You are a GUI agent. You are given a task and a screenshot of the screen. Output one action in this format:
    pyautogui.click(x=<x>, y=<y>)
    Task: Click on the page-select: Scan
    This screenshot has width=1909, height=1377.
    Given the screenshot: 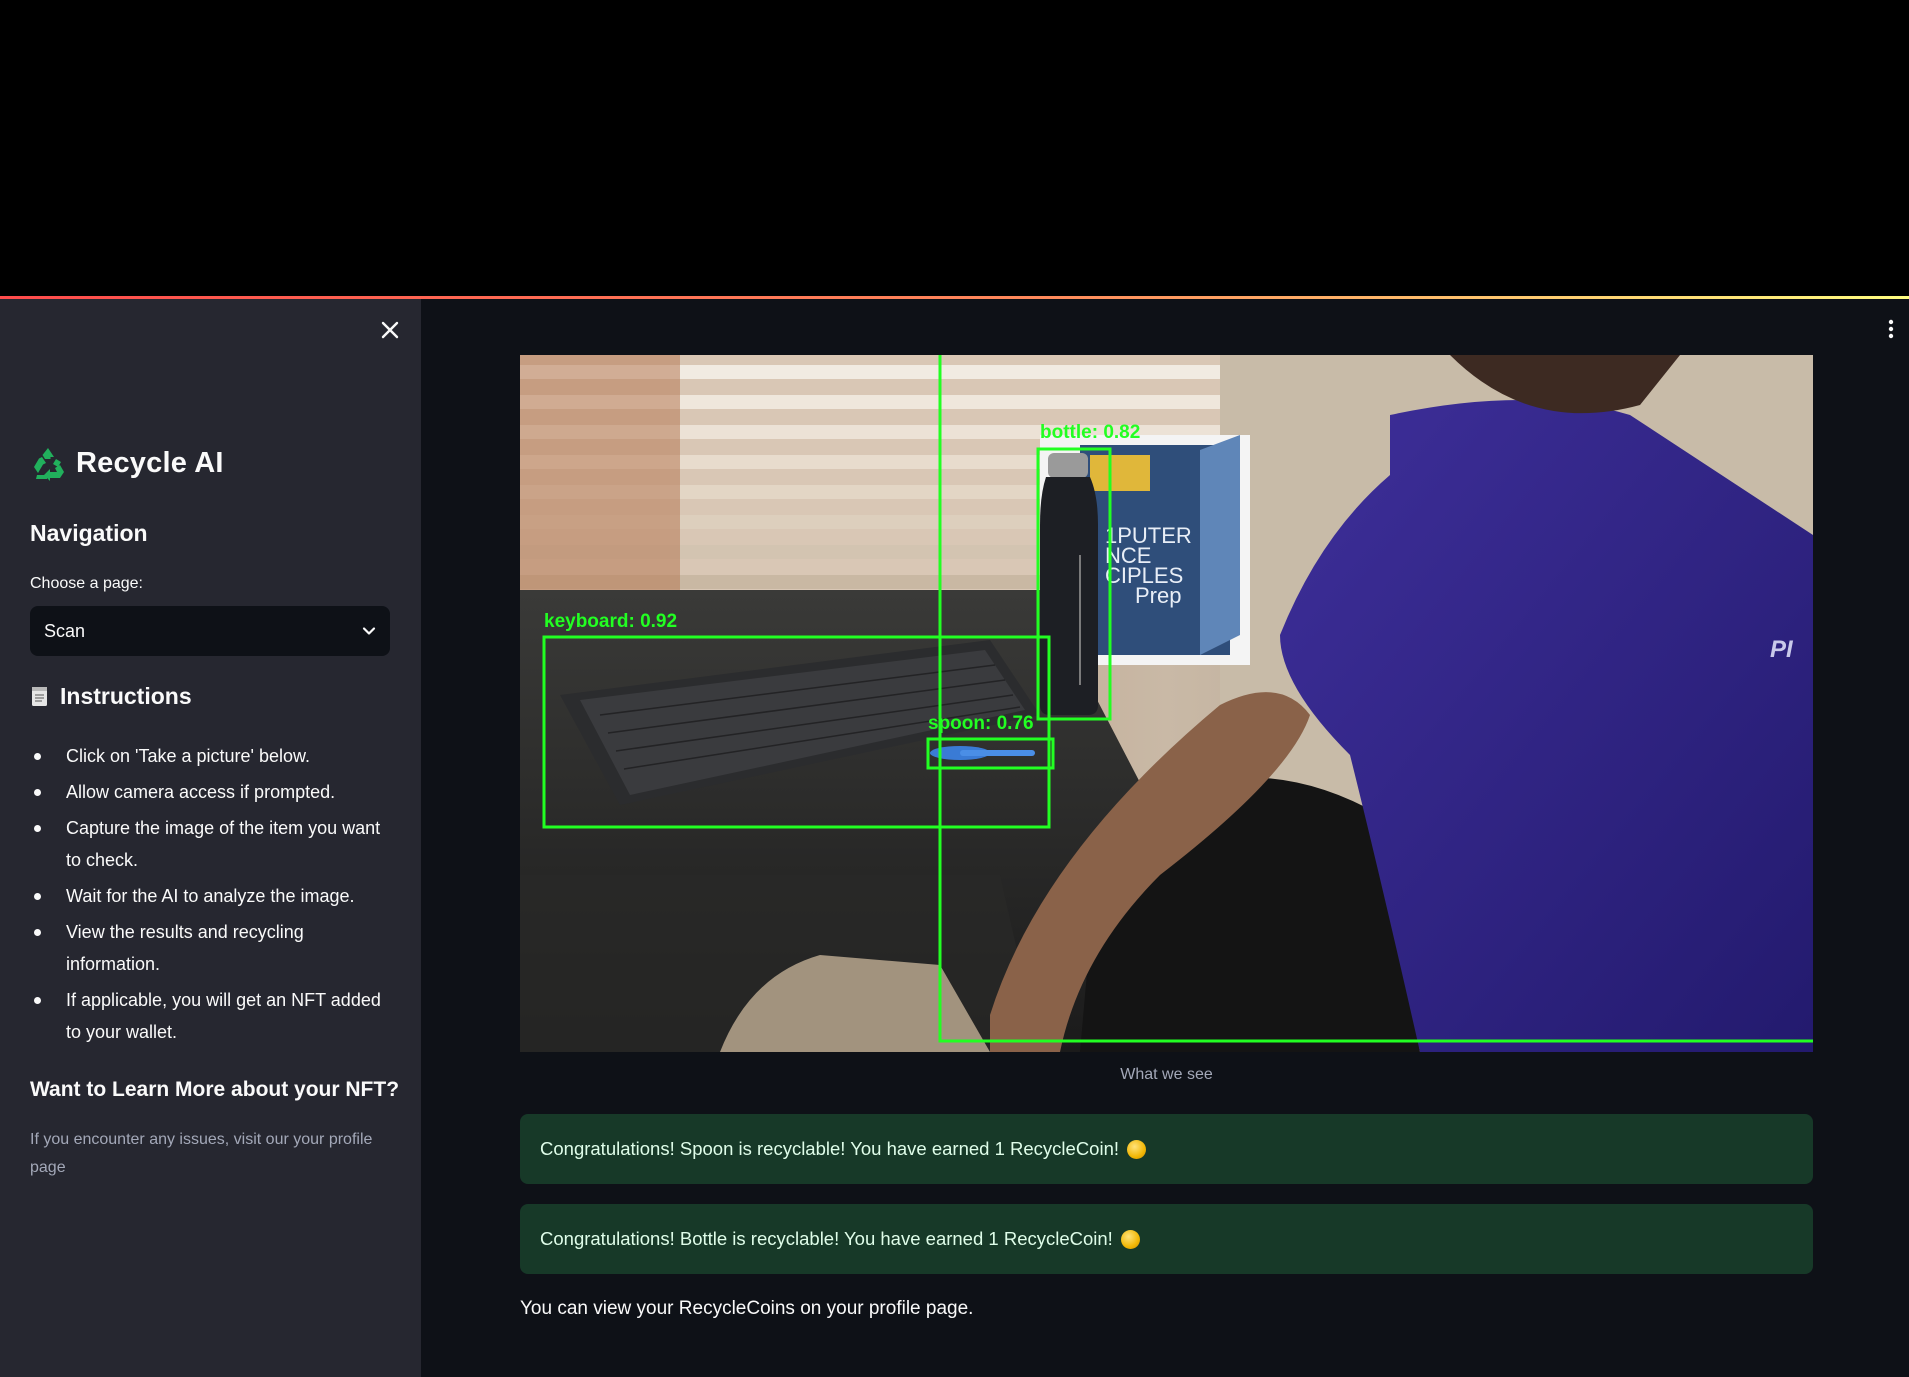 What is the action you would take?
    pyautogui.click(x=210, y=631)
    